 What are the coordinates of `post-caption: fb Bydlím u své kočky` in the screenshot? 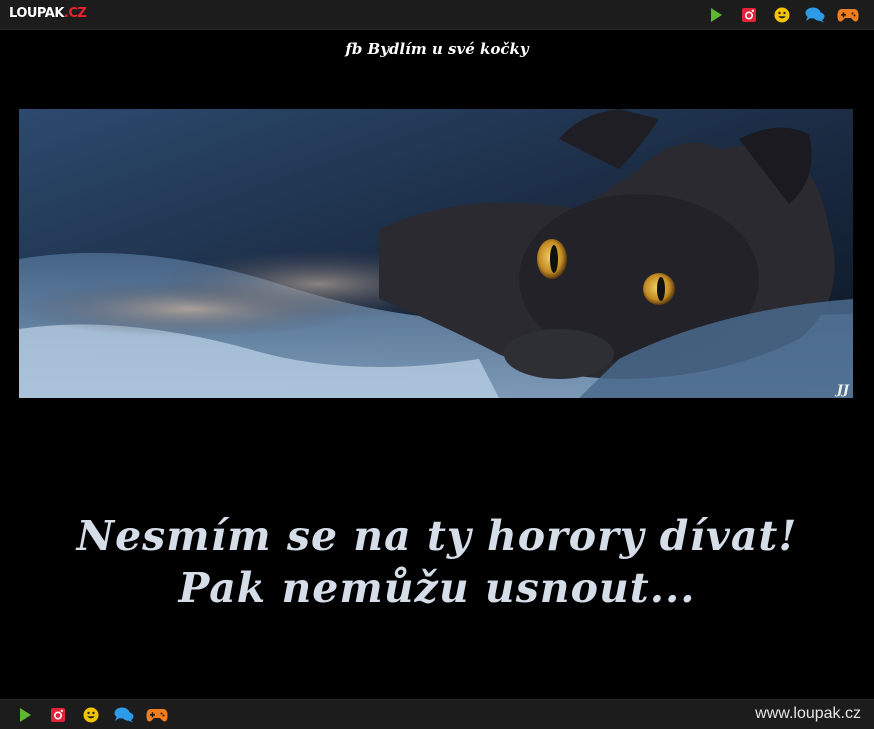 It's located at (437, 49).